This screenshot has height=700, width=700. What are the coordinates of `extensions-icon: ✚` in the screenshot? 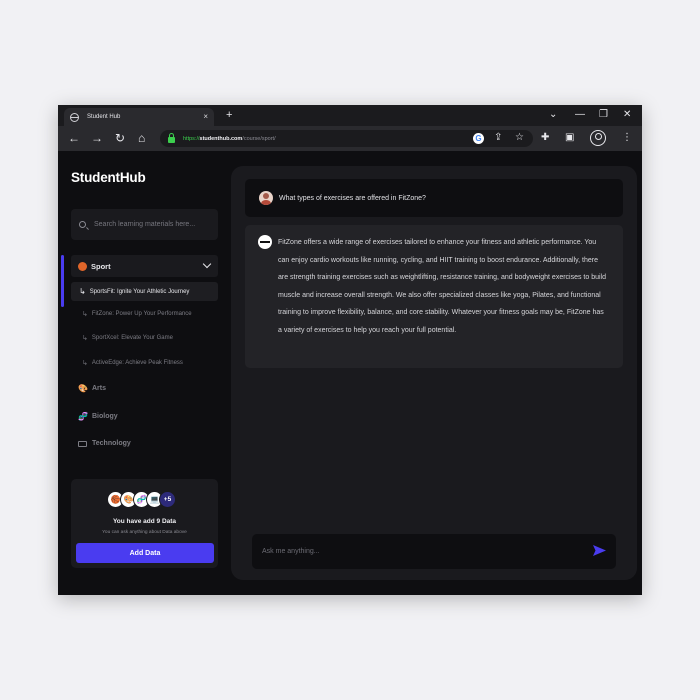 It's located at (545, 138).